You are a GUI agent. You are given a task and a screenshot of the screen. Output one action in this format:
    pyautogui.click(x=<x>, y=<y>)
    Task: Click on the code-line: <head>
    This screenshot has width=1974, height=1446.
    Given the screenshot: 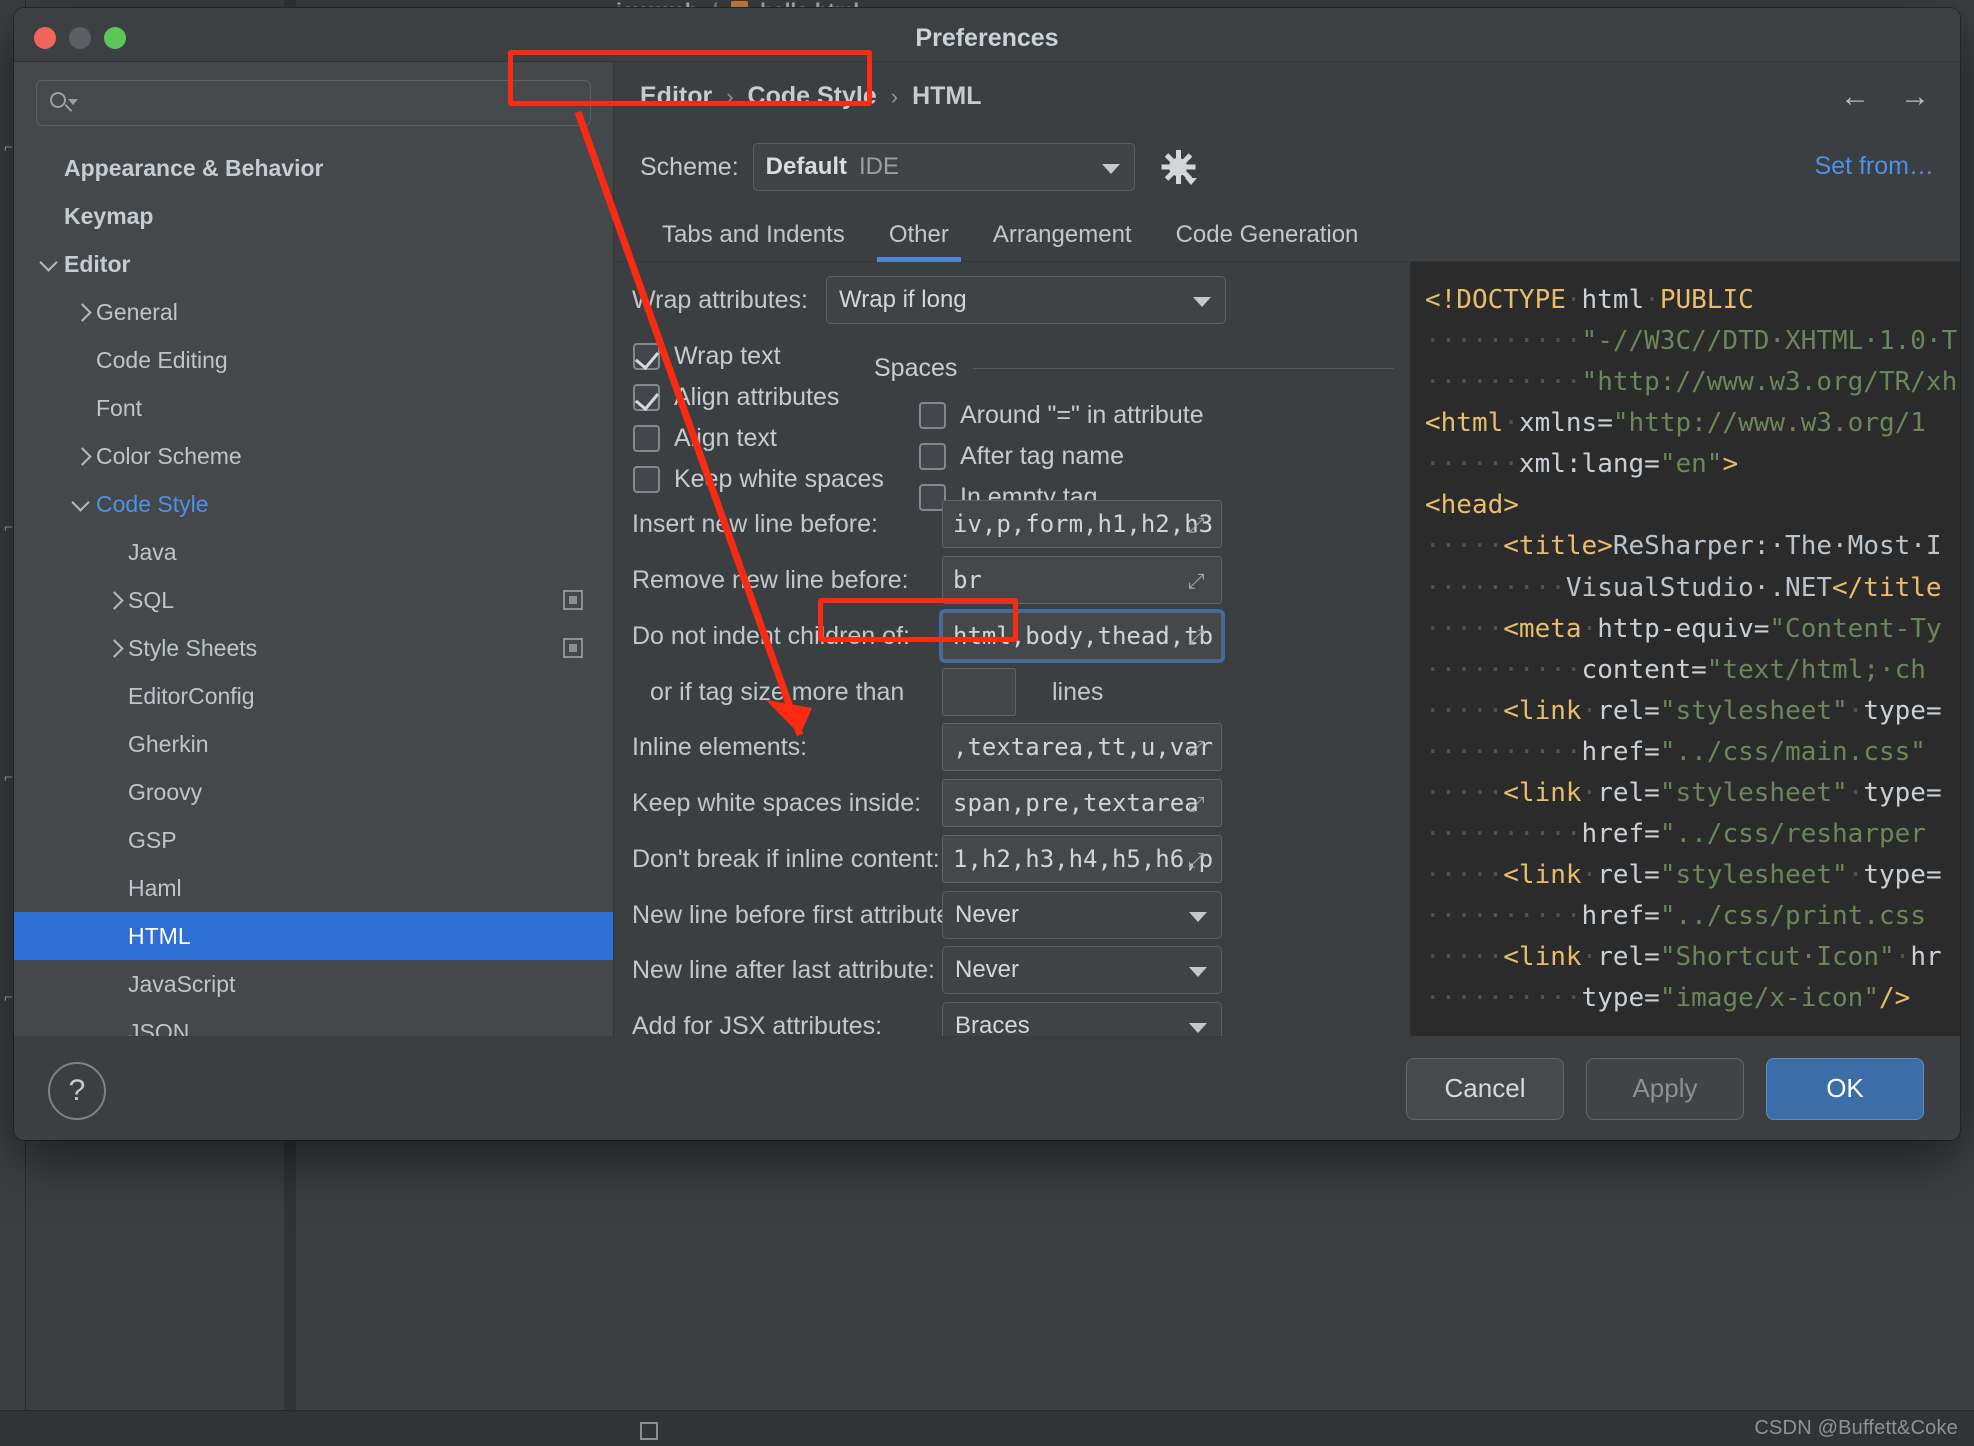 What is the action you would take?
    pyautogui.click(x=1689, y=505)
    